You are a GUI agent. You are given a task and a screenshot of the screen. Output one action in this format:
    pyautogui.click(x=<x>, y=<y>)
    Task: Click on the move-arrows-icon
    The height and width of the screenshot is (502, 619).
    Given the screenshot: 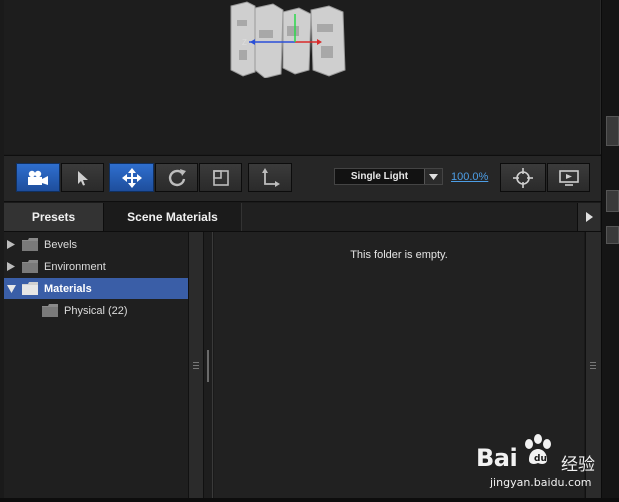 What is the action you would take?
    pyautogui.click(x=131, y=177)
    